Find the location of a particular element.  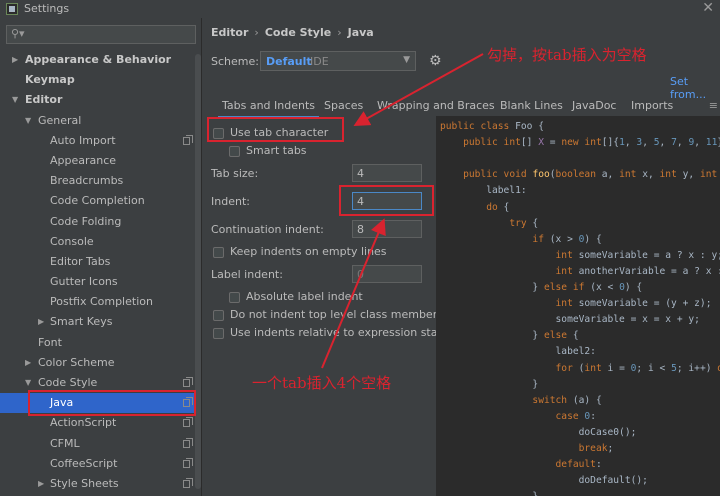

tab-imports: Imports is located at coordinates (652, 105).